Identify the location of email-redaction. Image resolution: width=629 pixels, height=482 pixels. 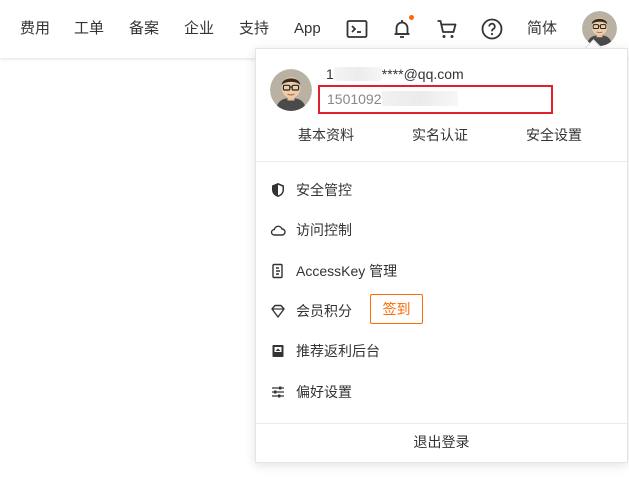
(357, 74).